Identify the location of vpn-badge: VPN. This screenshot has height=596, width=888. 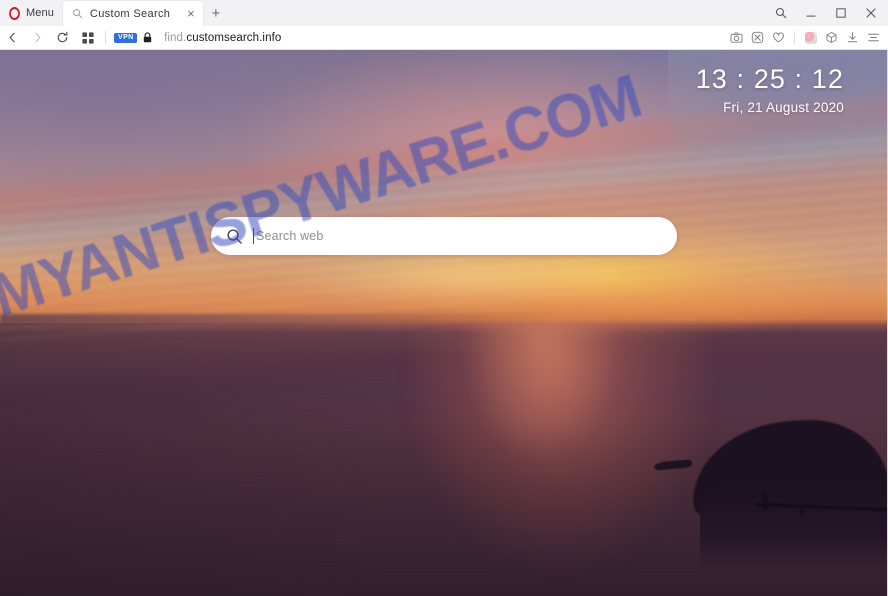
(126, 37).